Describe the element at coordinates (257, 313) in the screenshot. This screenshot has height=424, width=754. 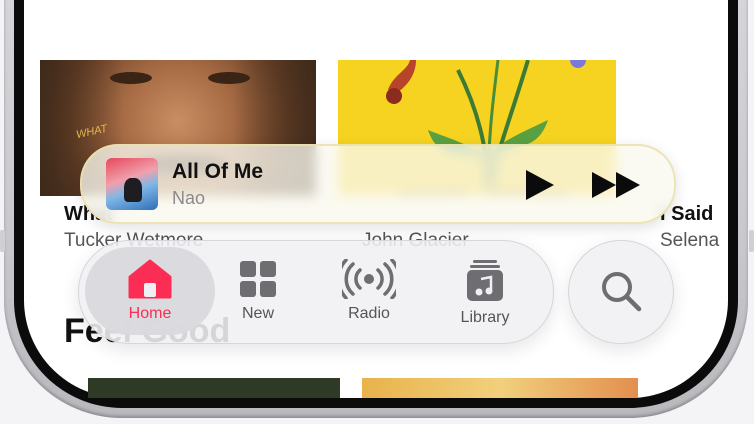
I see `tab-new-label: New` at that location.